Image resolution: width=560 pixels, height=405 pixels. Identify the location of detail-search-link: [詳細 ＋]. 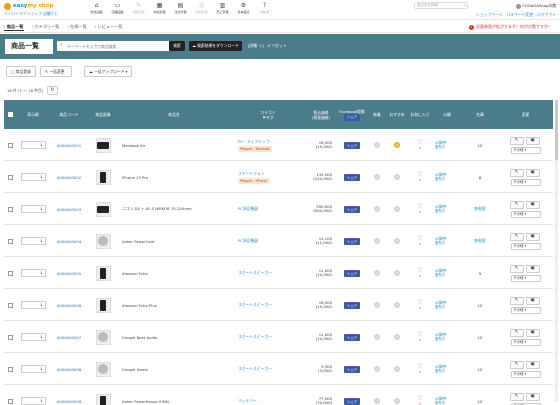
(256, 46).